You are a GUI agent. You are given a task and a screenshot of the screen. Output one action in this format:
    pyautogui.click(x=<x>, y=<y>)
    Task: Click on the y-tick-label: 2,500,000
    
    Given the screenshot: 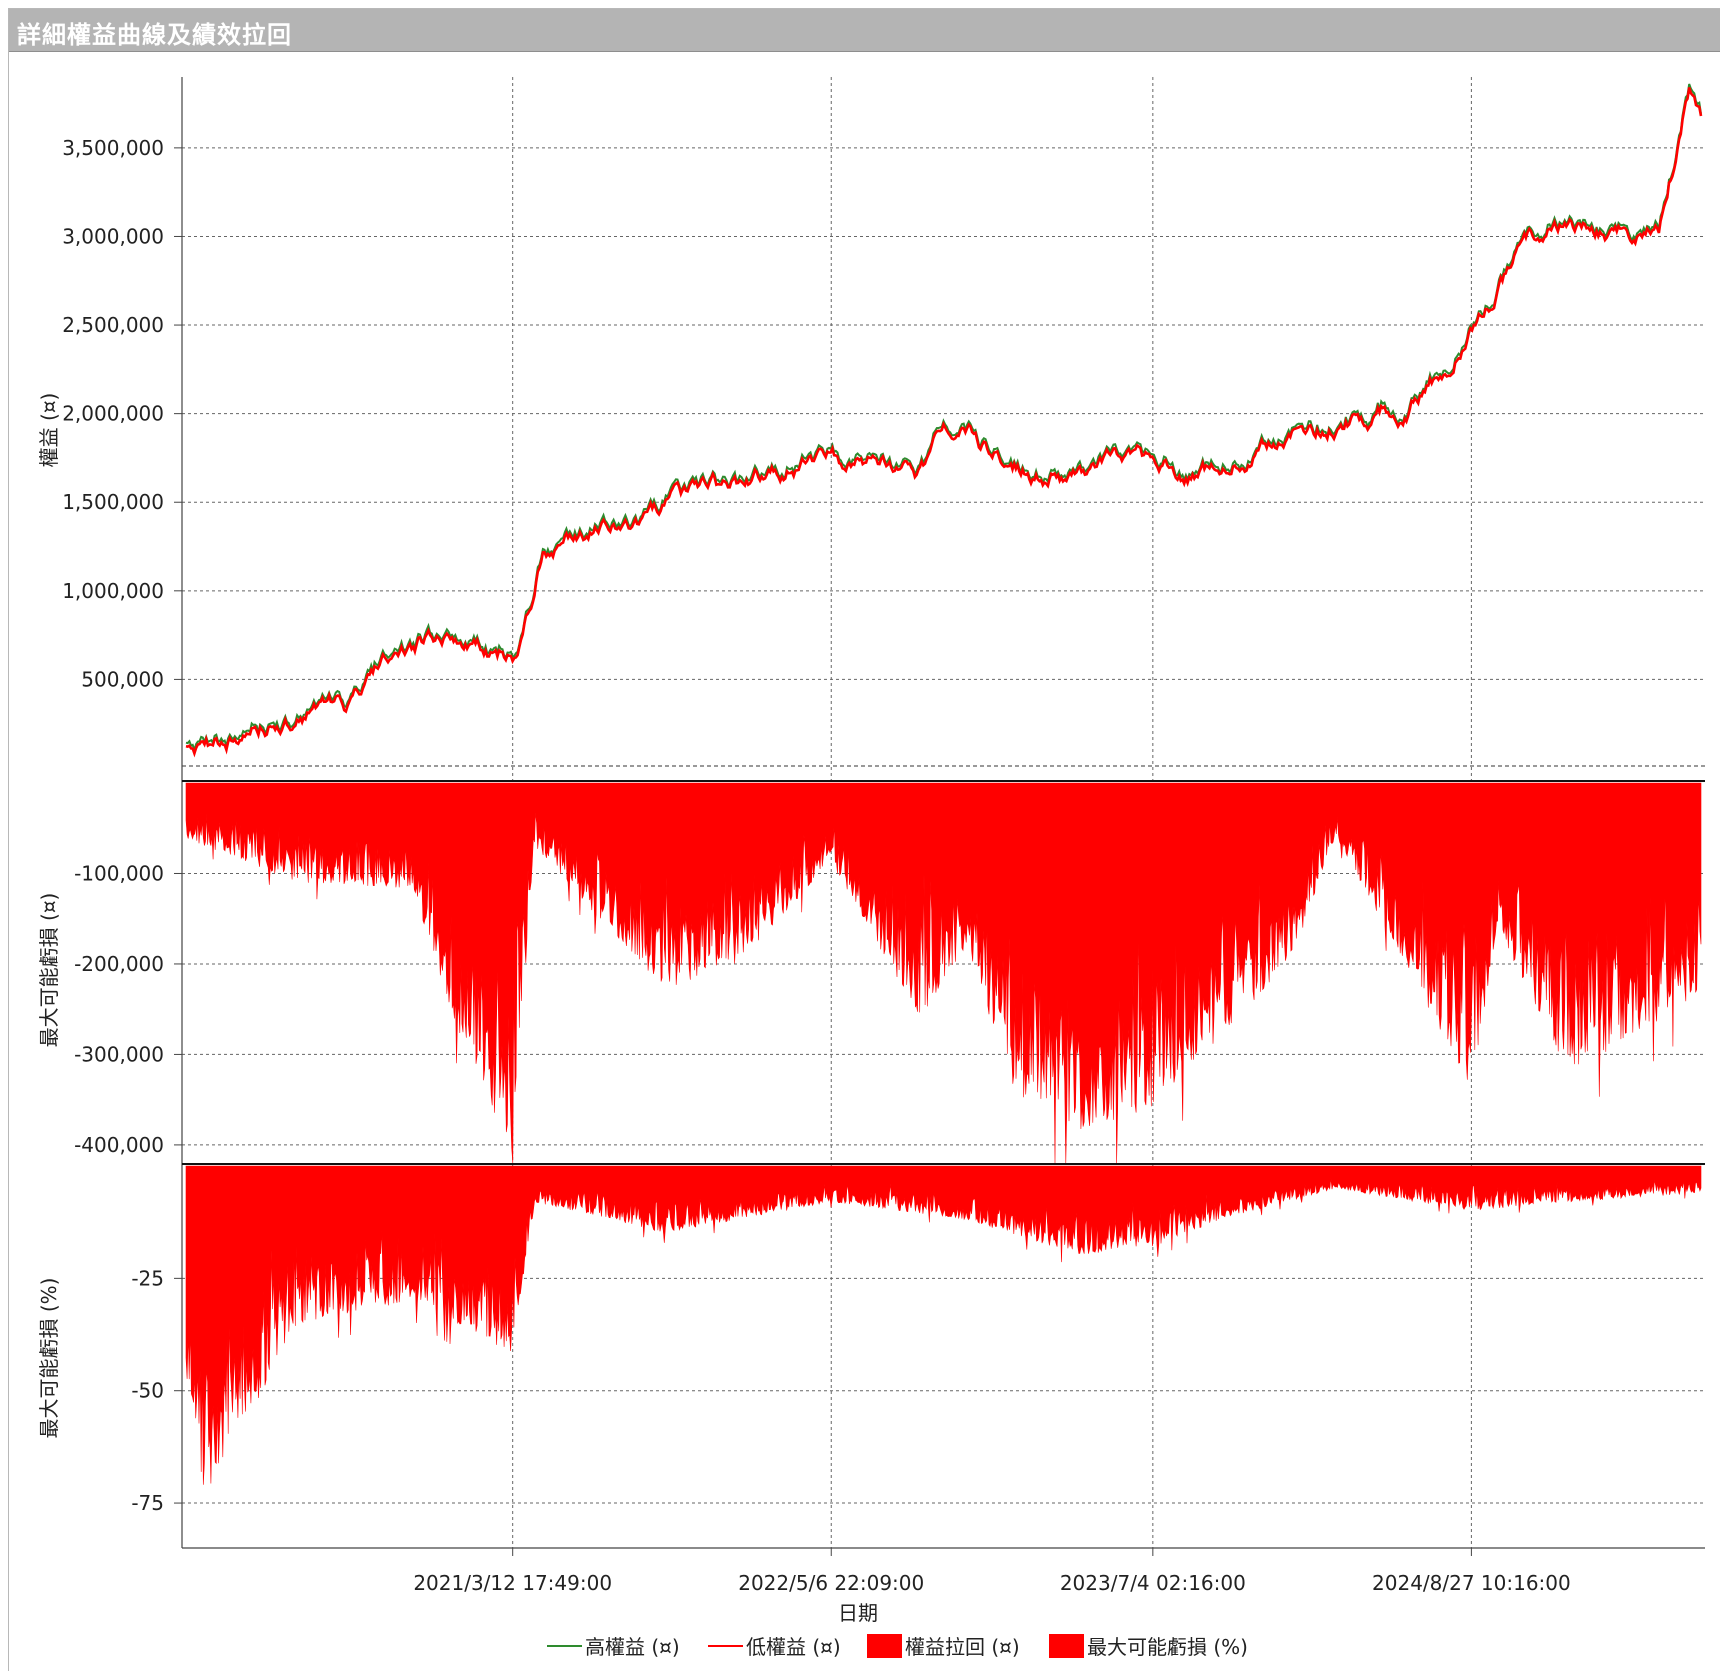 What is the action you would take?
    pyautogui.click(x=113, y=325)
    